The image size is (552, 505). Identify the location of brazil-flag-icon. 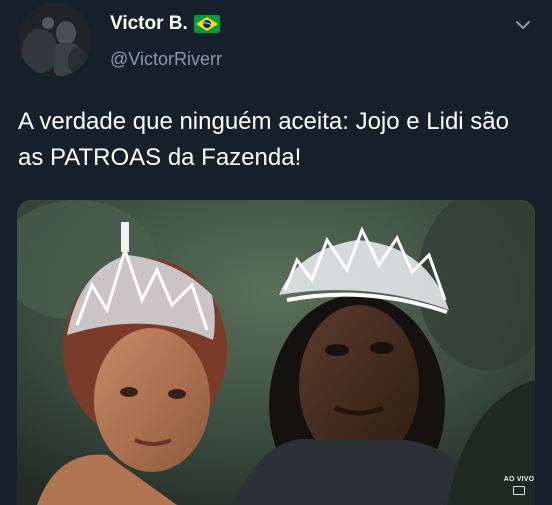
(206, 24).